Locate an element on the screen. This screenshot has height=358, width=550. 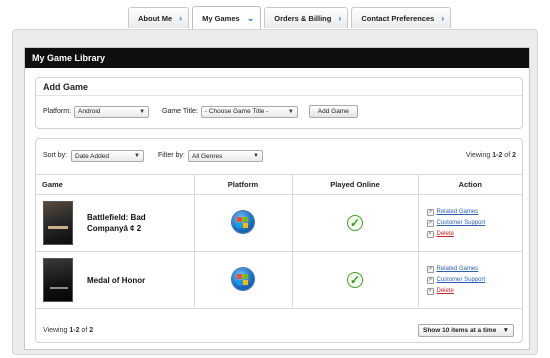
tab-label: Orders & Billing is located at coordinates (303, 18).